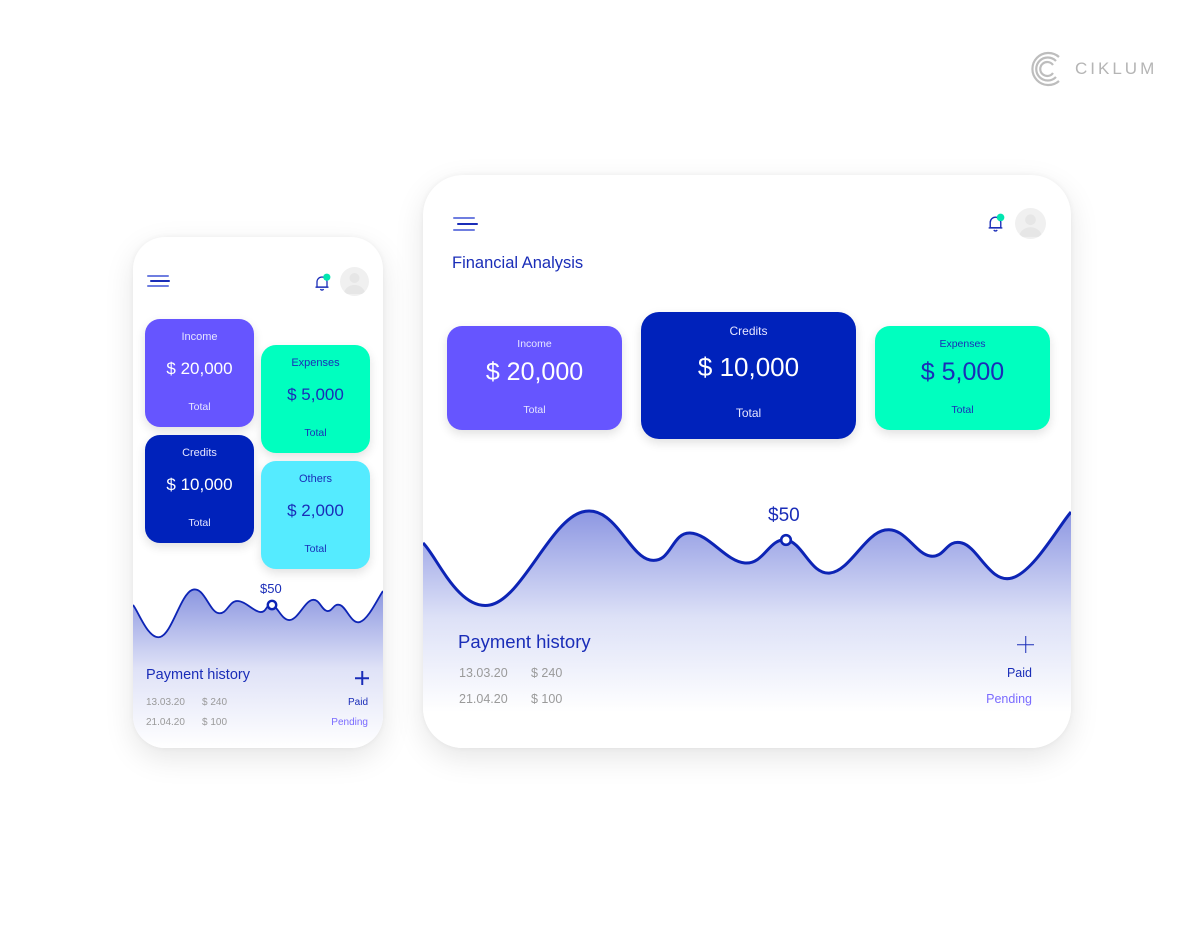 The height and width of the screenshot is (925, 1200). What do you see at coordinates (1116, 68) in the screenshot?
I see `brand-name: CIKLUM` at bounding box center [1116, 68].